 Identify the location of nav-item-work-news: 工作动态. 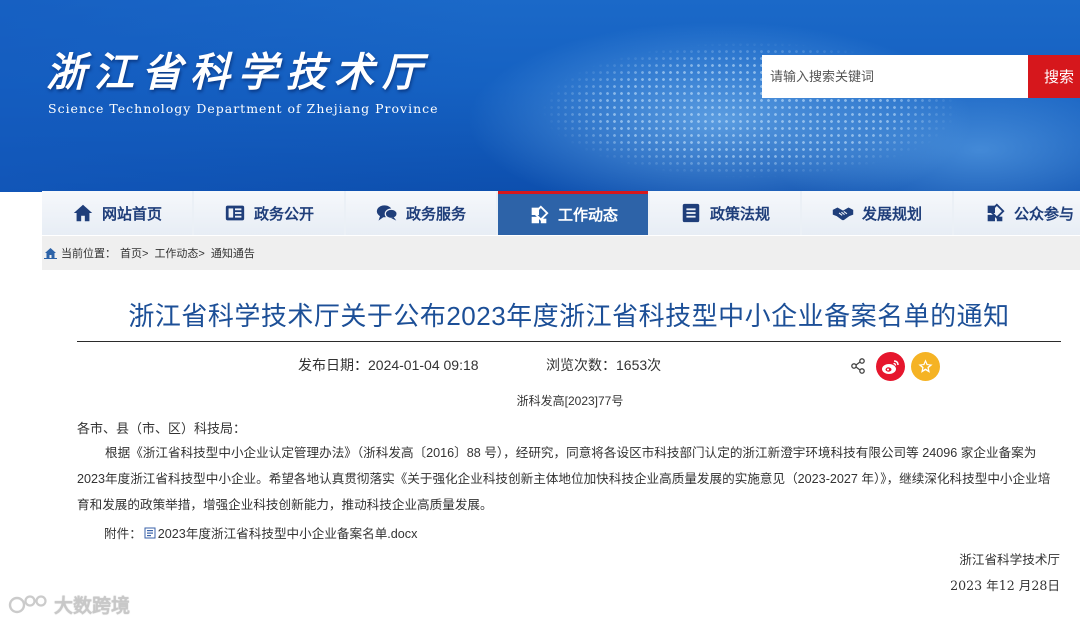
(573, 213).